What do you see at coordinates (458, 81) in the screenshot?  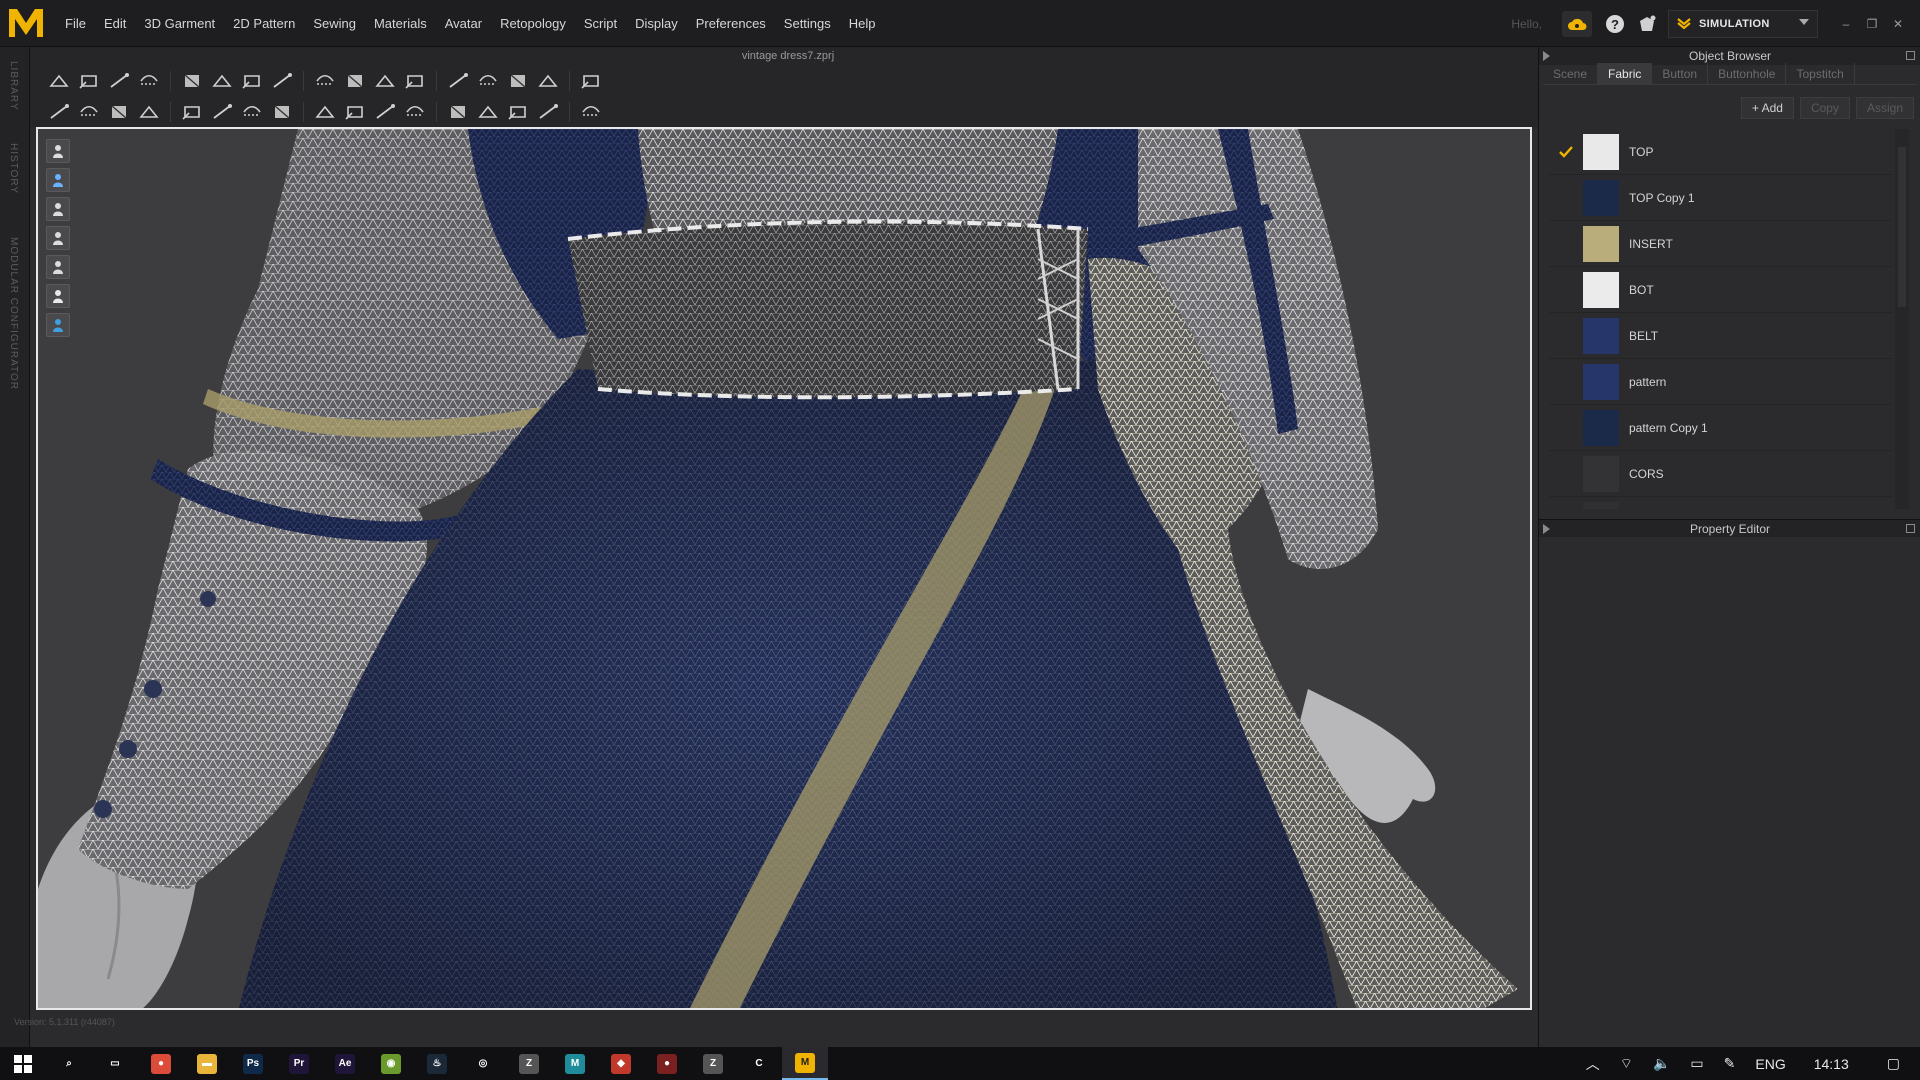 I see `strap-button` at bounding box center [458, 81].